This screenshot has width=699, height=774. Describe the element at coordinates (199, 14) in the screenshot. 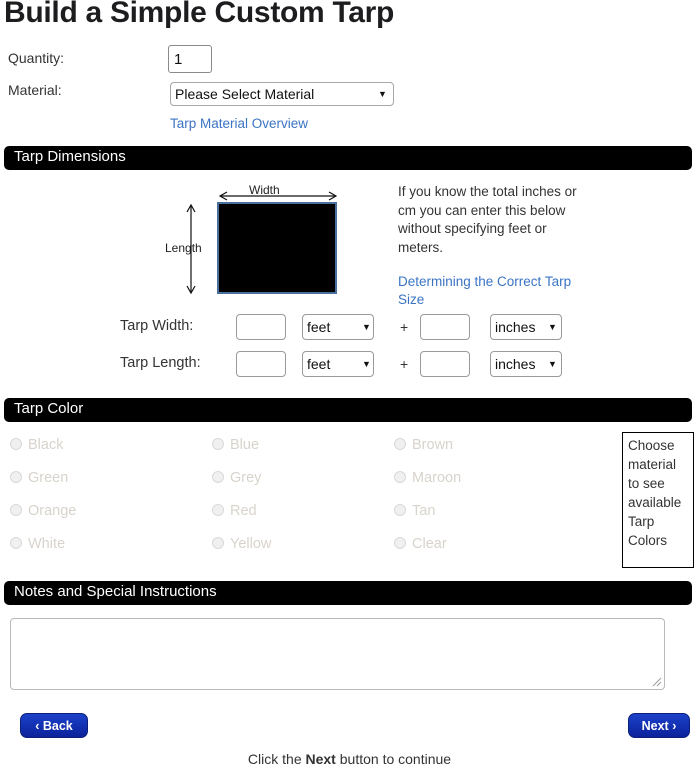

I see `page-title: Build a Simple Custom Tarp` at that location.